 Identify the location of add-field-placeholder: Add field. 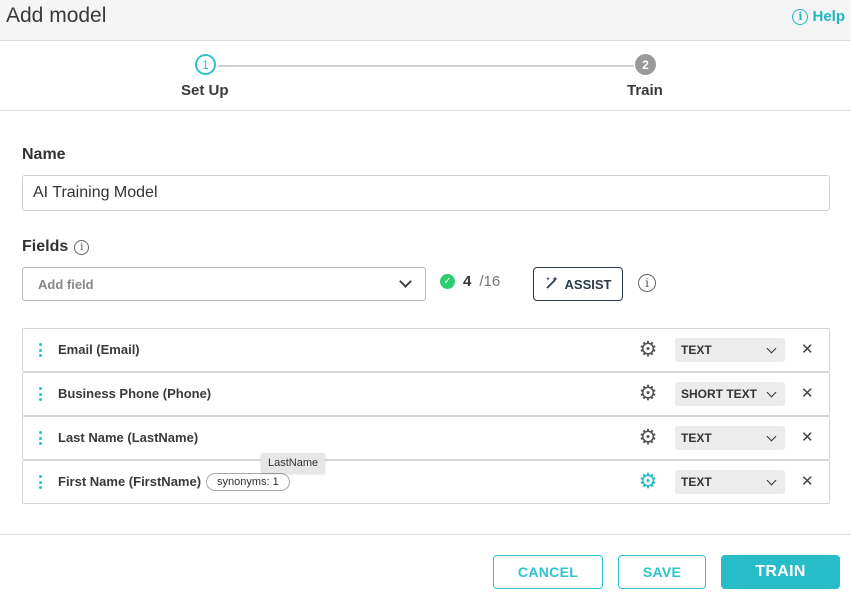
(66, 284).